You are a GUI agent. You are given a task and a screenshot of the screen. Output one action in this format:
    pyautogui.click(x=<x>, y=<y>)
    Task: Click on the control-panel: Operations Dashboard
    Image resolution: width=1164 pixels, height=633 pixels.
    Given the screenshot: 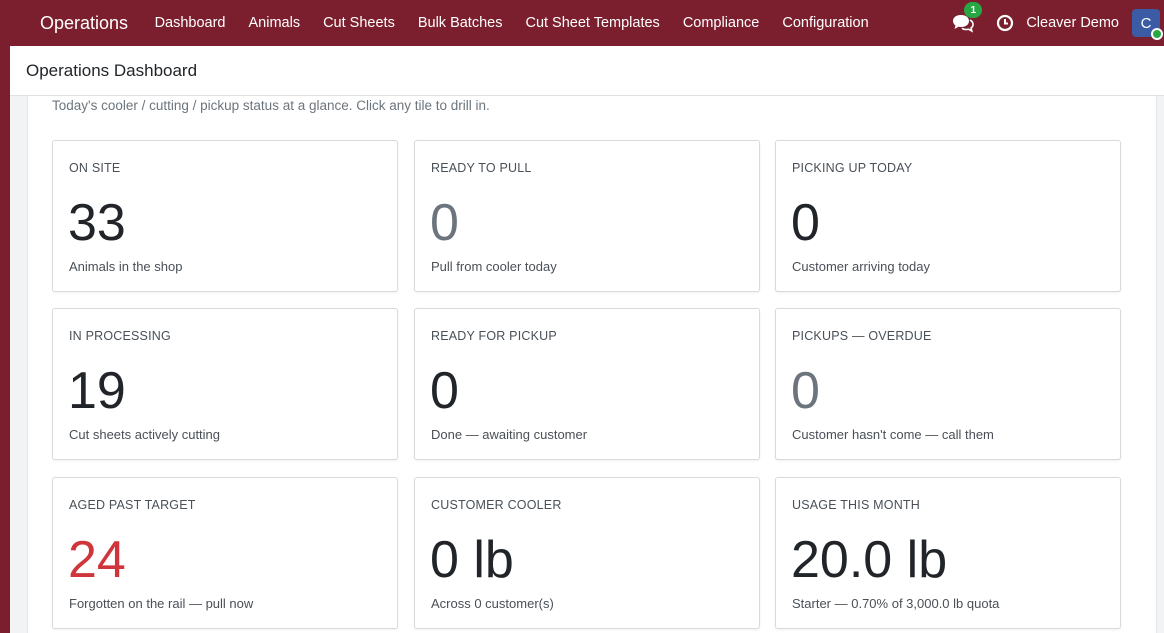 What is the action you would take?
    pyautogui.click(x=587, y=71)
    